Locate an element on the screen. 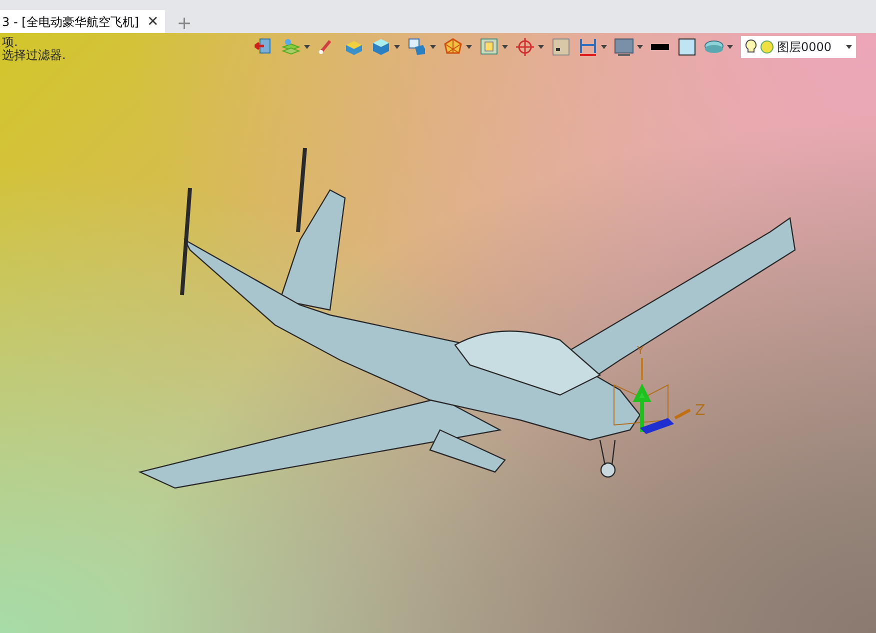  frame-icon is located at coordinates (489, 47).